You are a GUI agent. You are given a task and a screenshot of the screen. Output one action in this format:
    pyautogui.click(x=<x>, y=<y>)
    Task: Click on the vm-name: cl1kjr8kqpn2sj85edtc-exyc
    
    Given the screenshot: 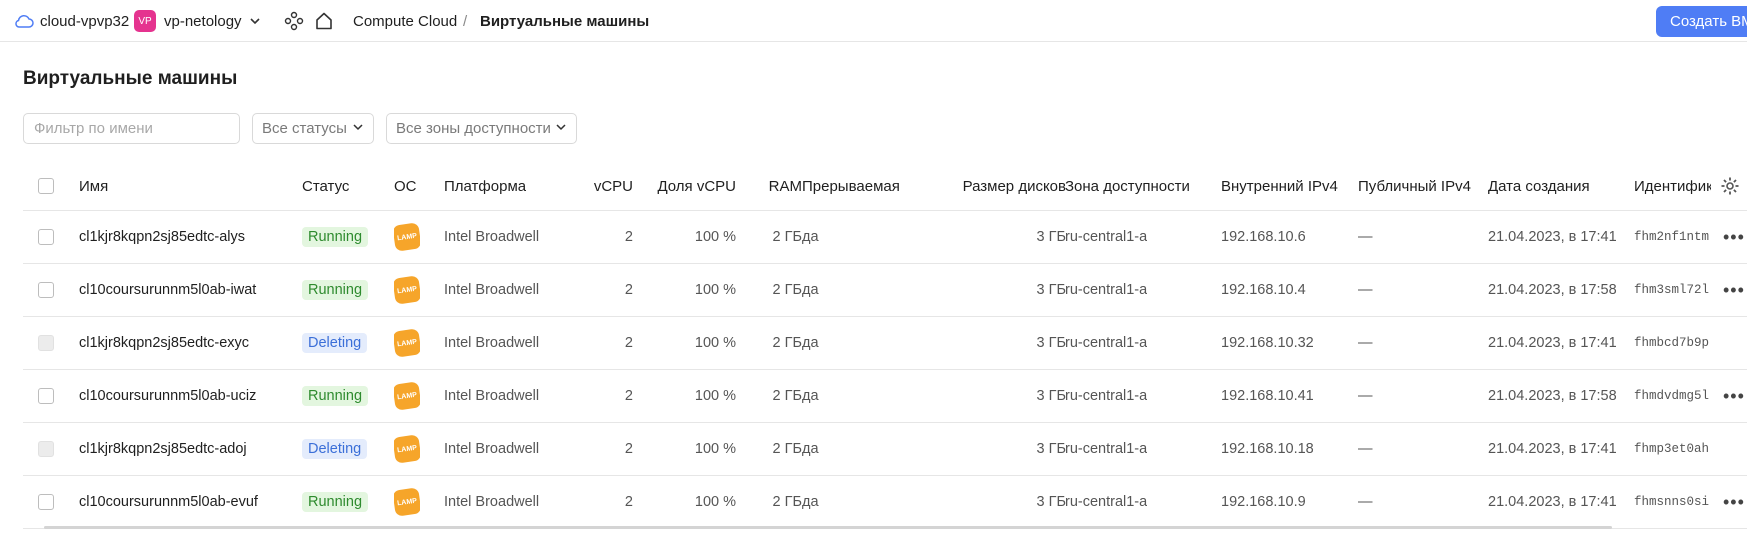 What is the action you would take?
    pyautogui.click(x=184, y=343)
    